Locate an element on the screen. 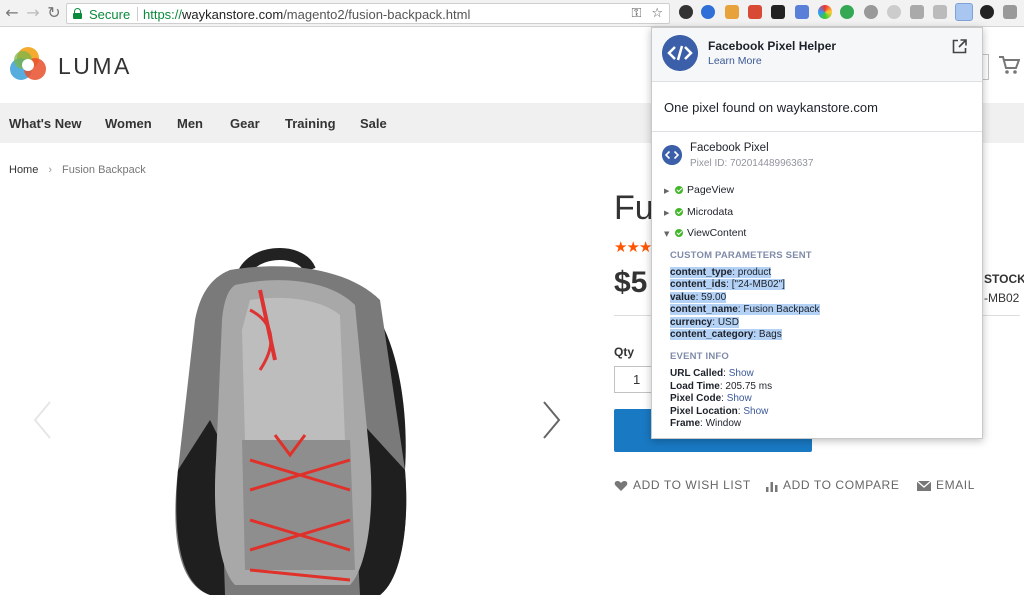  qty-label: Qty is located at coordinates (624, 352).